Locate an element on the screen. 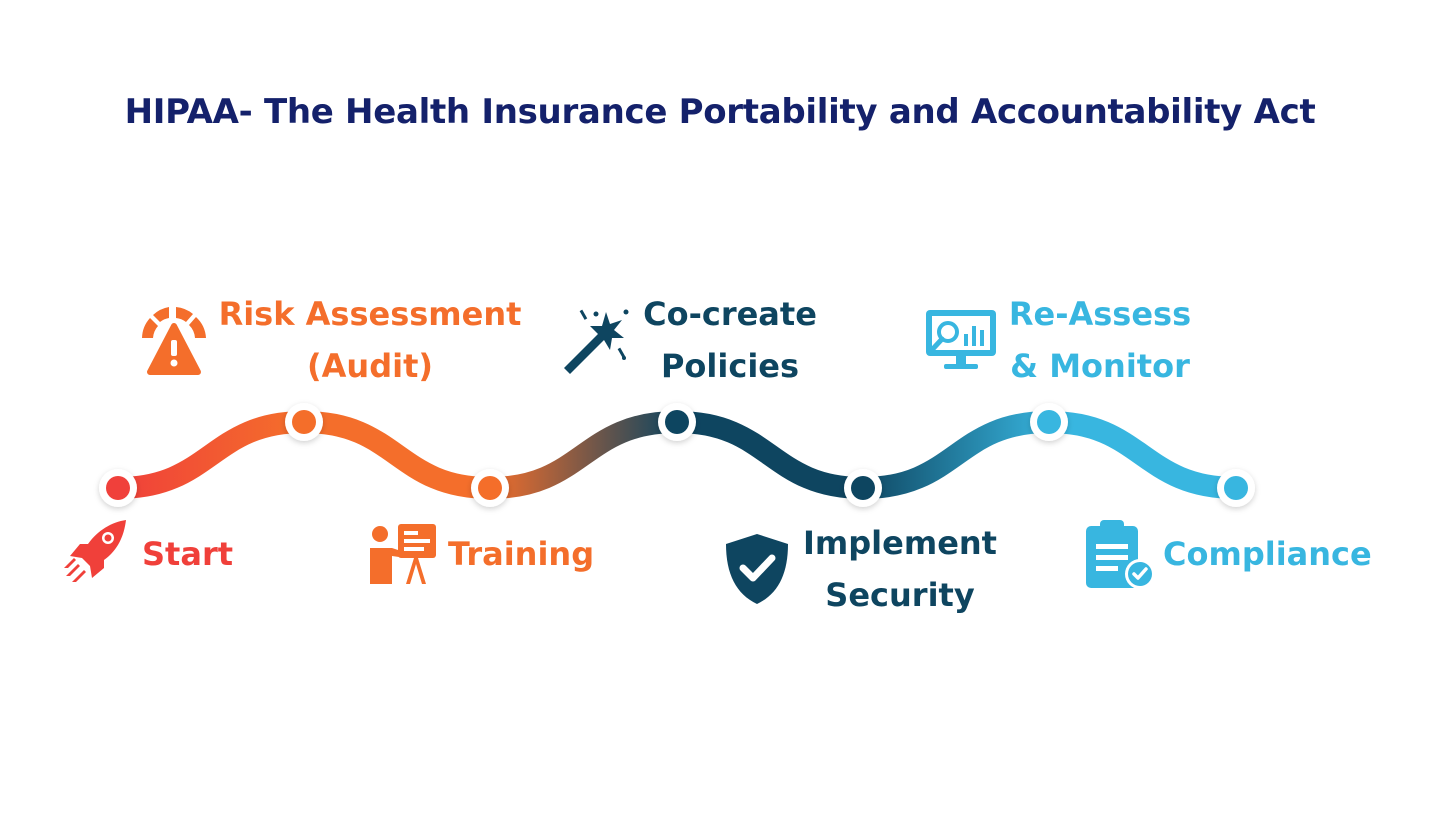  step-node-start is located at coordinates (118, 488).